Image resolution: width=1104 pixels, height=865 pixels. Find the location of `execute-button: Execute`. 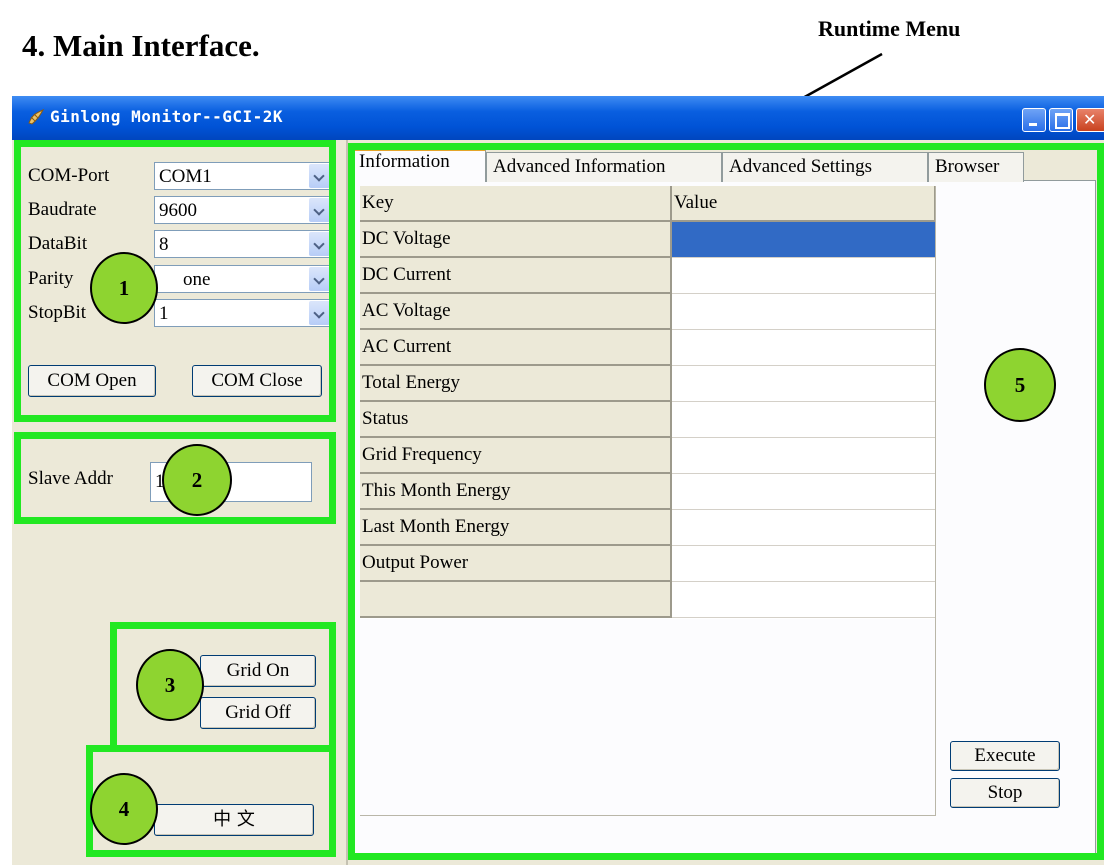

execute-button: Execute is located at coordinates (1005, 756).